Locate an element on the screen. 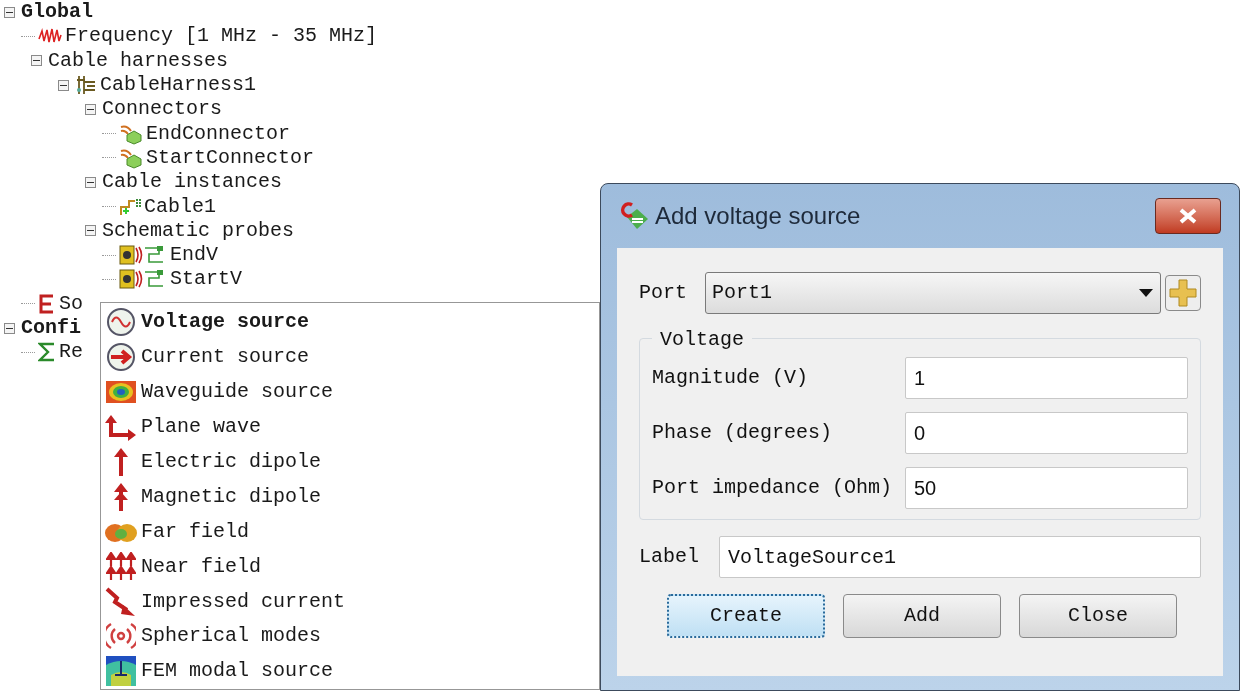 The width and height of the screenshot is (1241, 692). arrow-grid-icon is located at coordinates (121, 566).